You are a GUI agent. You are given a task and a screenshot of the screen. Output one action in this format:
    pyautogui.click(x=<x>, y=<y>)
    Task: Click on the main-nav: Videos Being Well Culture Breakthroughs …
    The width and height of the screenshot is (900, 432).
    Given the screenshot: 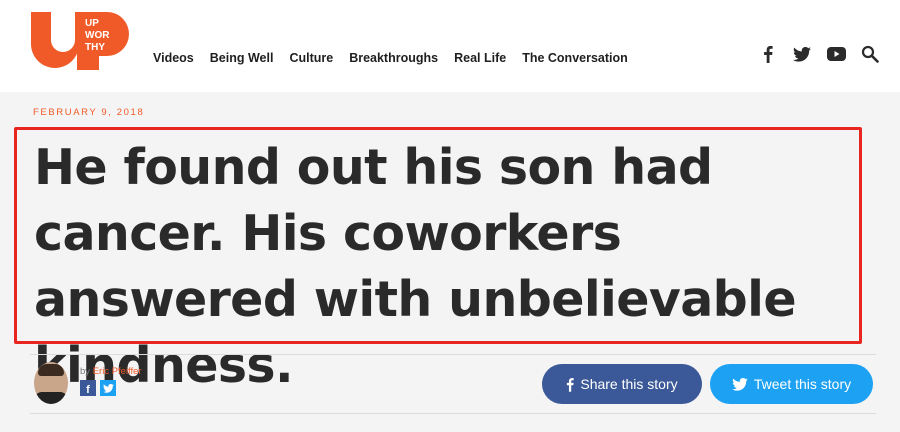 What is the action you would take?
    pyautogui.click(x=398, y=58)
    